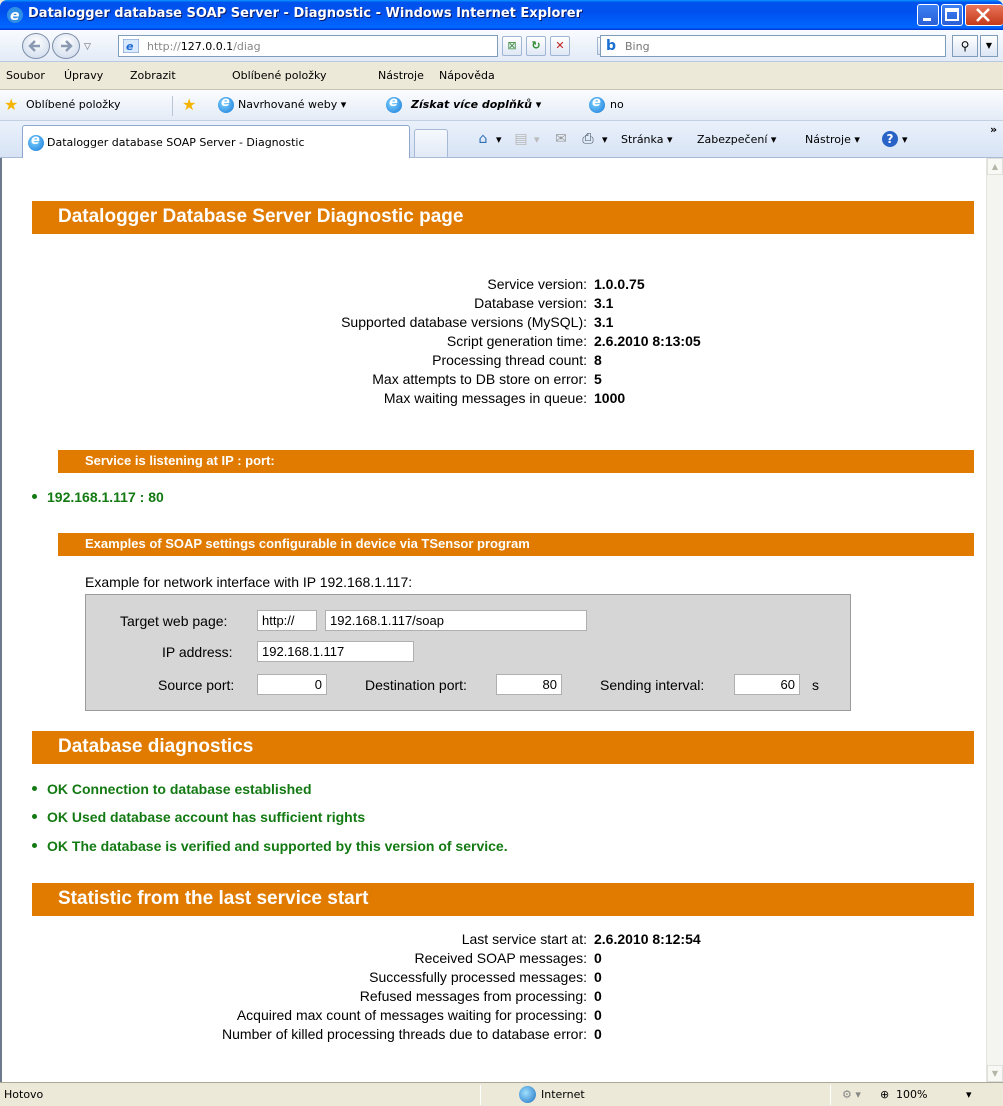  What do you see at coordinates (512, 46) in the screenshot?
I see `compatibility-view-button: ⊠` at bounding box center [512, 46].